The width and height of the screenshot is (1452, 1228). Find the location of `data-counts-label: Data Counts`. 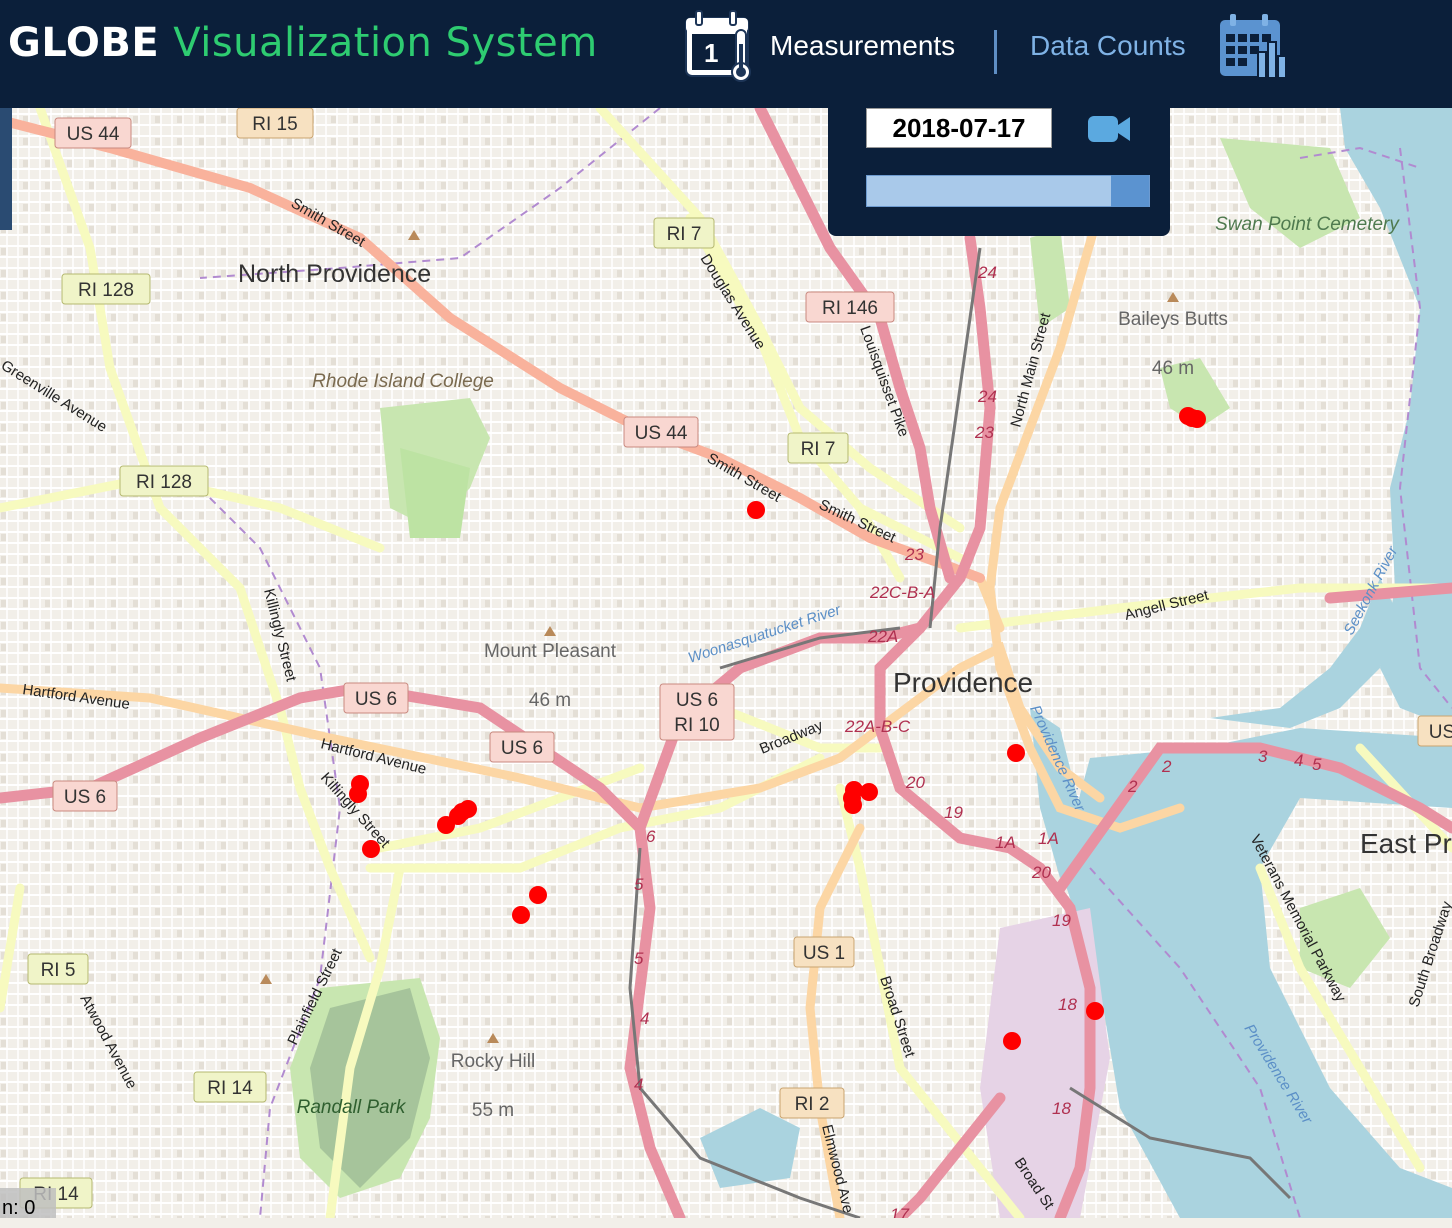

data-counts-label: Data Counts is located at coordinates (1108, 45).